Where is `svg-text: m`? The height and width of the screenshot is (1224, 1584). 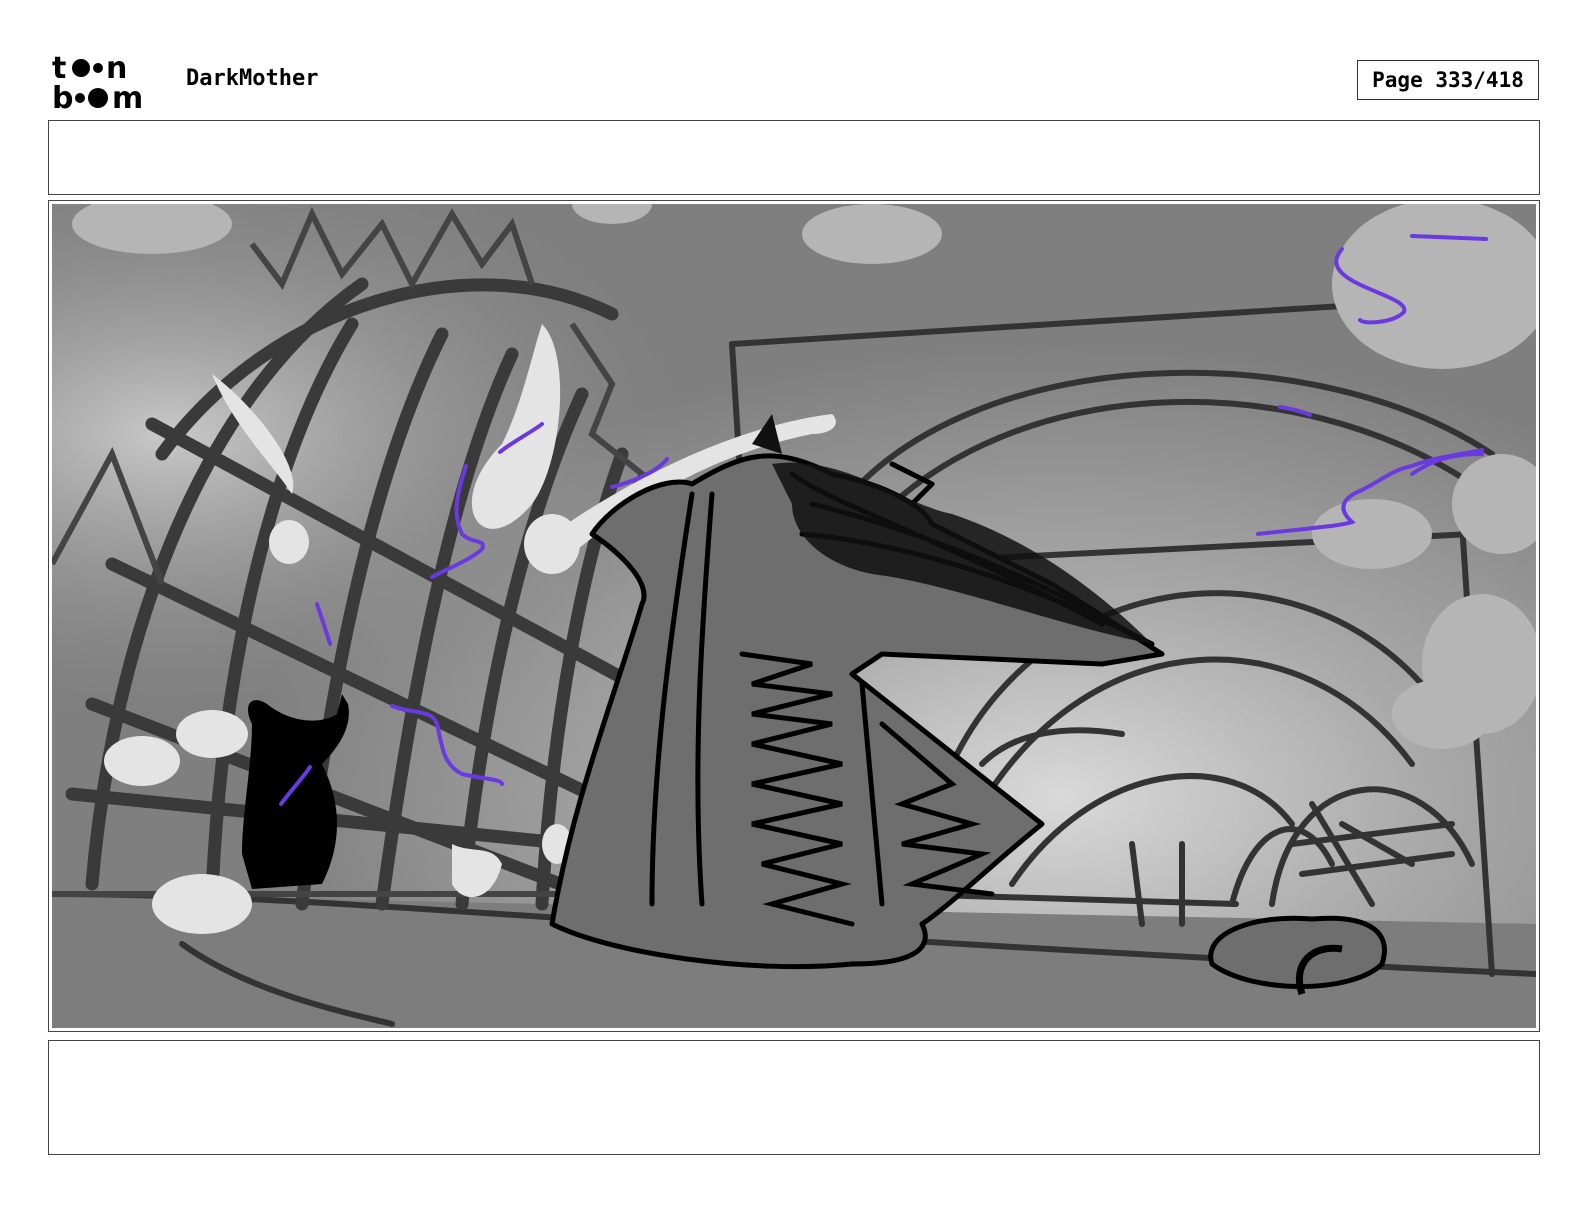
svg-text: m is located at coordinates (127, 96).